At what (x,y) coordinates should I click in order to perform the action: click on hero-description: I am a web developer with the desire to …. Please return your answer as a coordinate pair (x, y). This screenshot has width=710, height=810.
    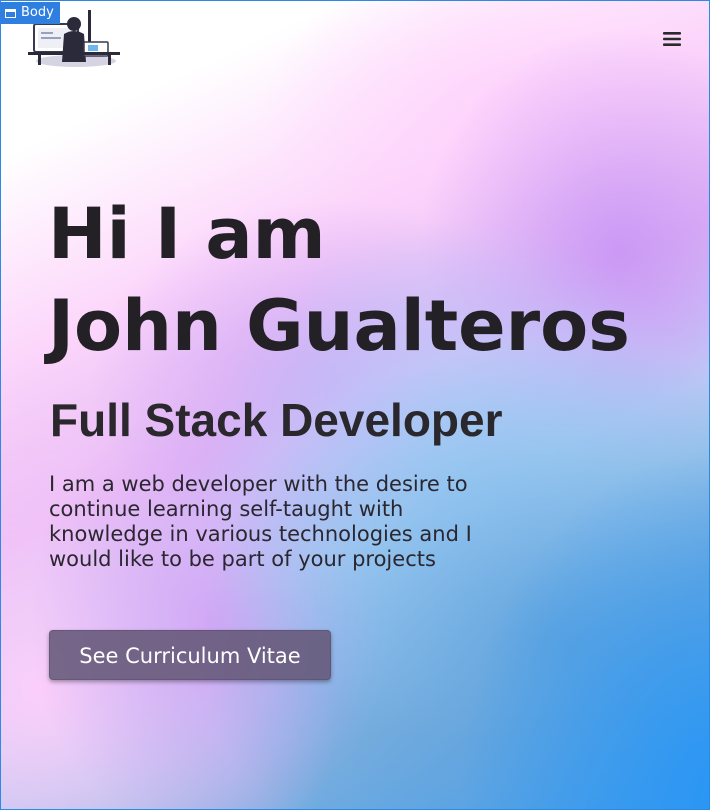
    Looking at the image, I should click on (260, 521).